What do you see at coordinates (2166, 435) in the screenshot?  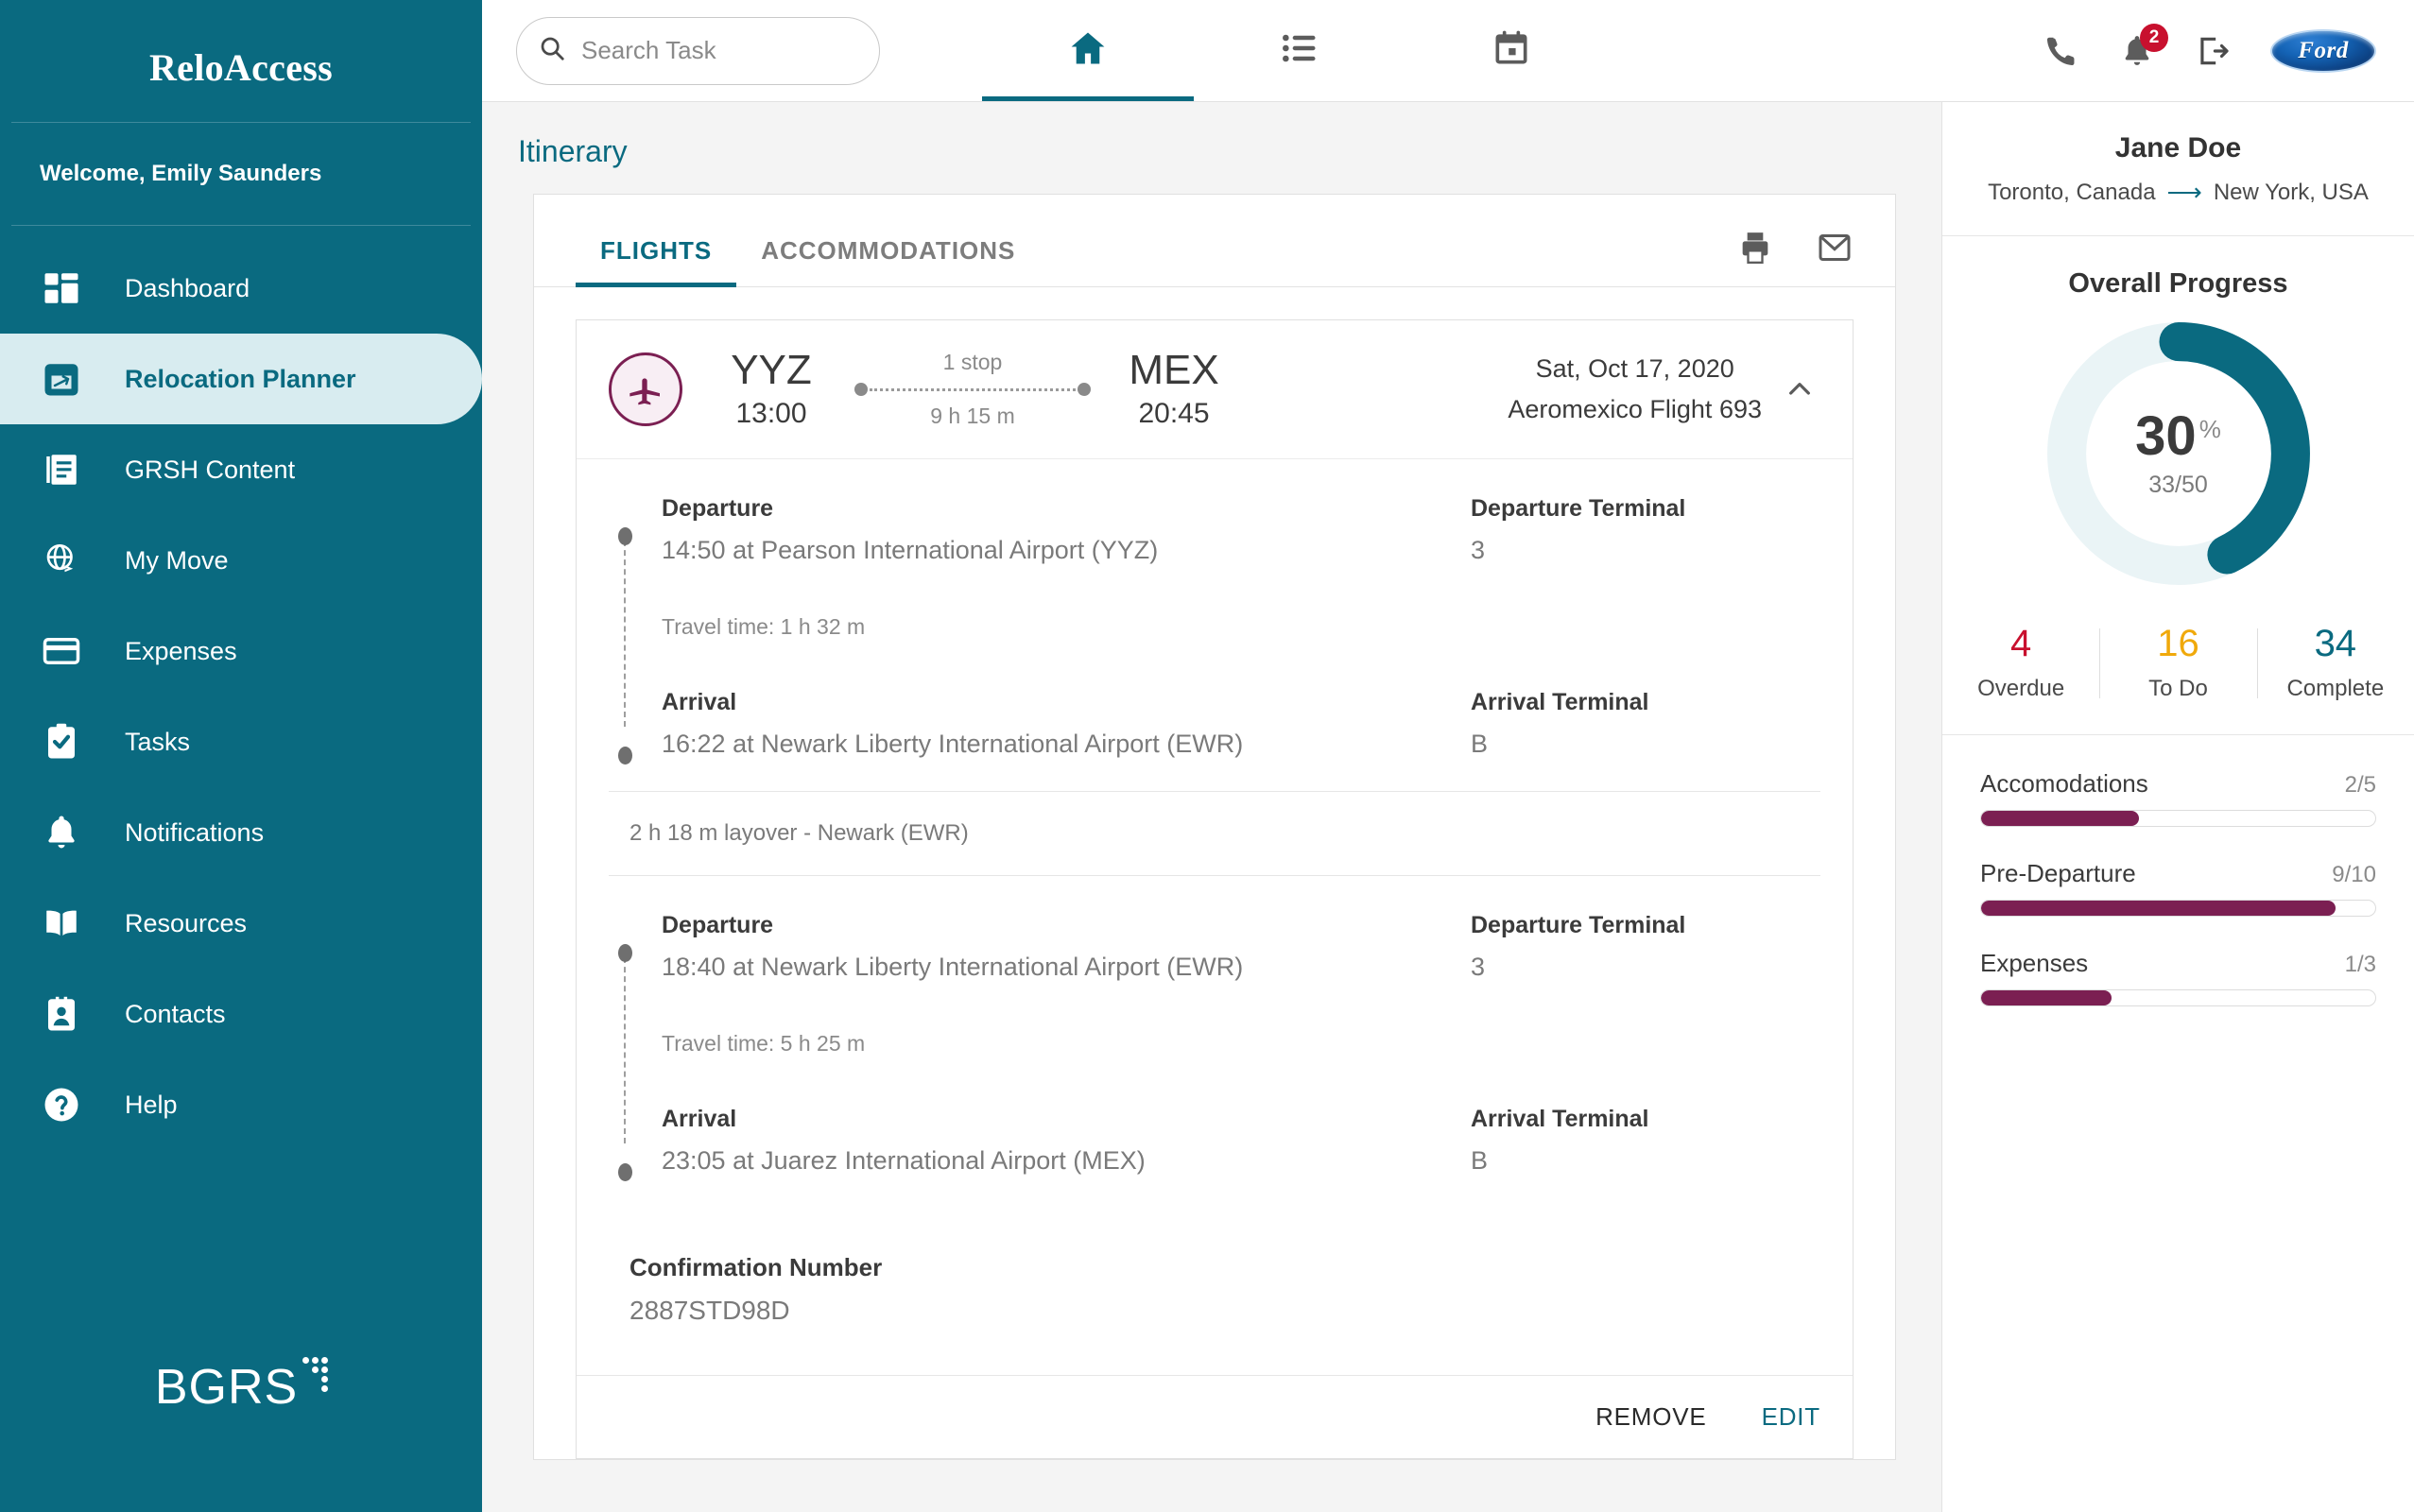 I see `progress-percent: 30` at bounding box center [2166, 435].